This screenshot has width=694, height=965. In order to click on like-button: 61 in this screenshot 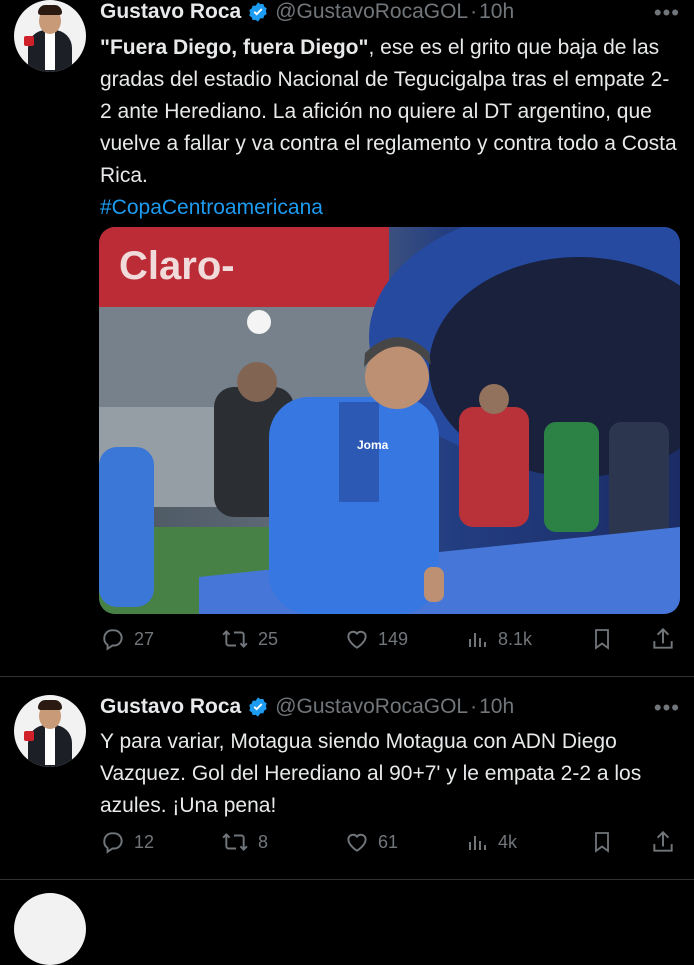, I will do `click(371, 842)`.